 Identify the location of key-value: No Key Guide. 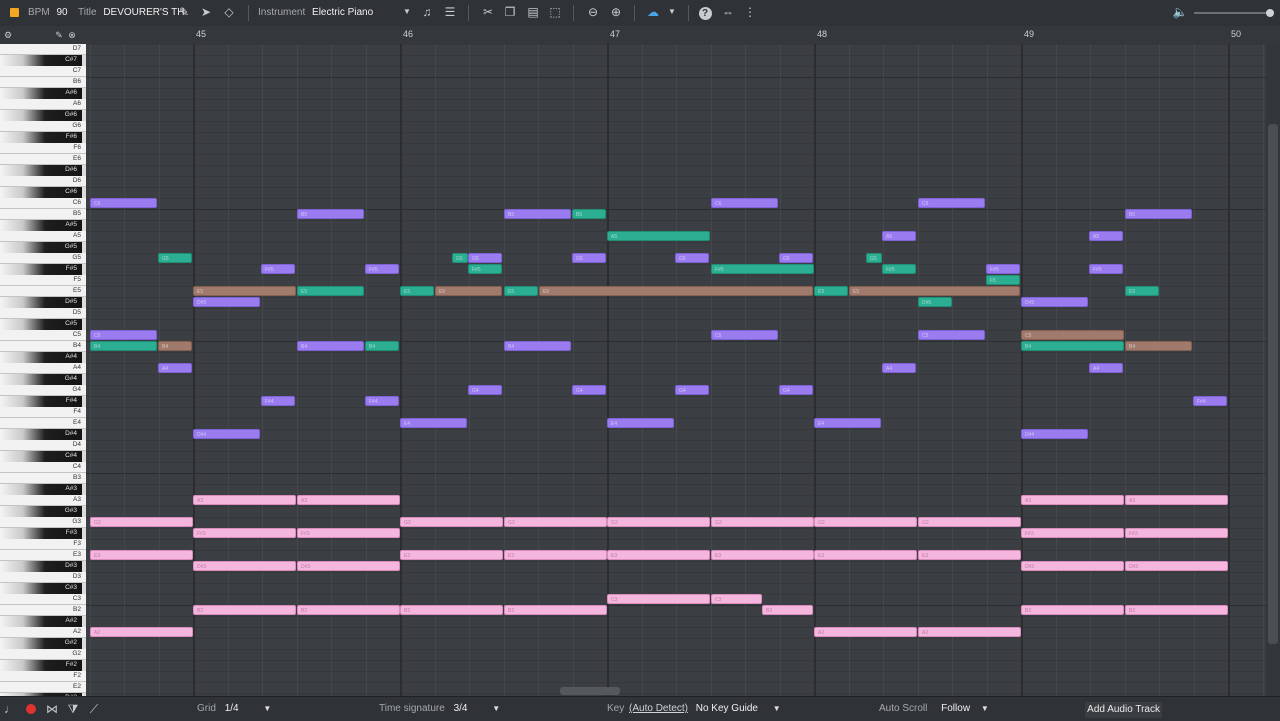
(727, 708).